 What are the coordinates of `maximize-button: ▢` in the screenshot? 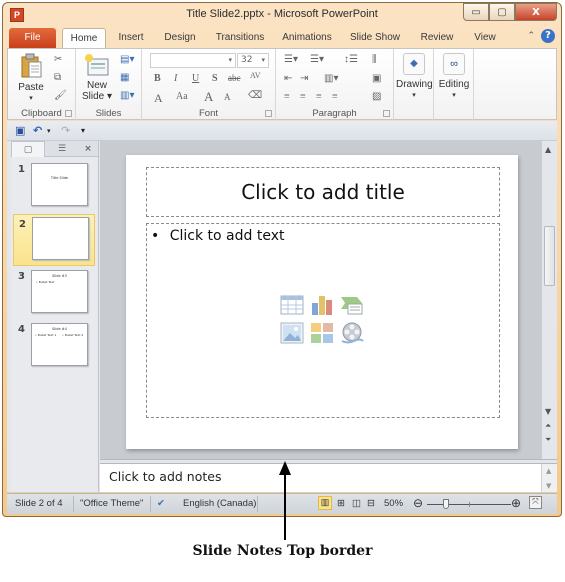 It's located at (502, 12).